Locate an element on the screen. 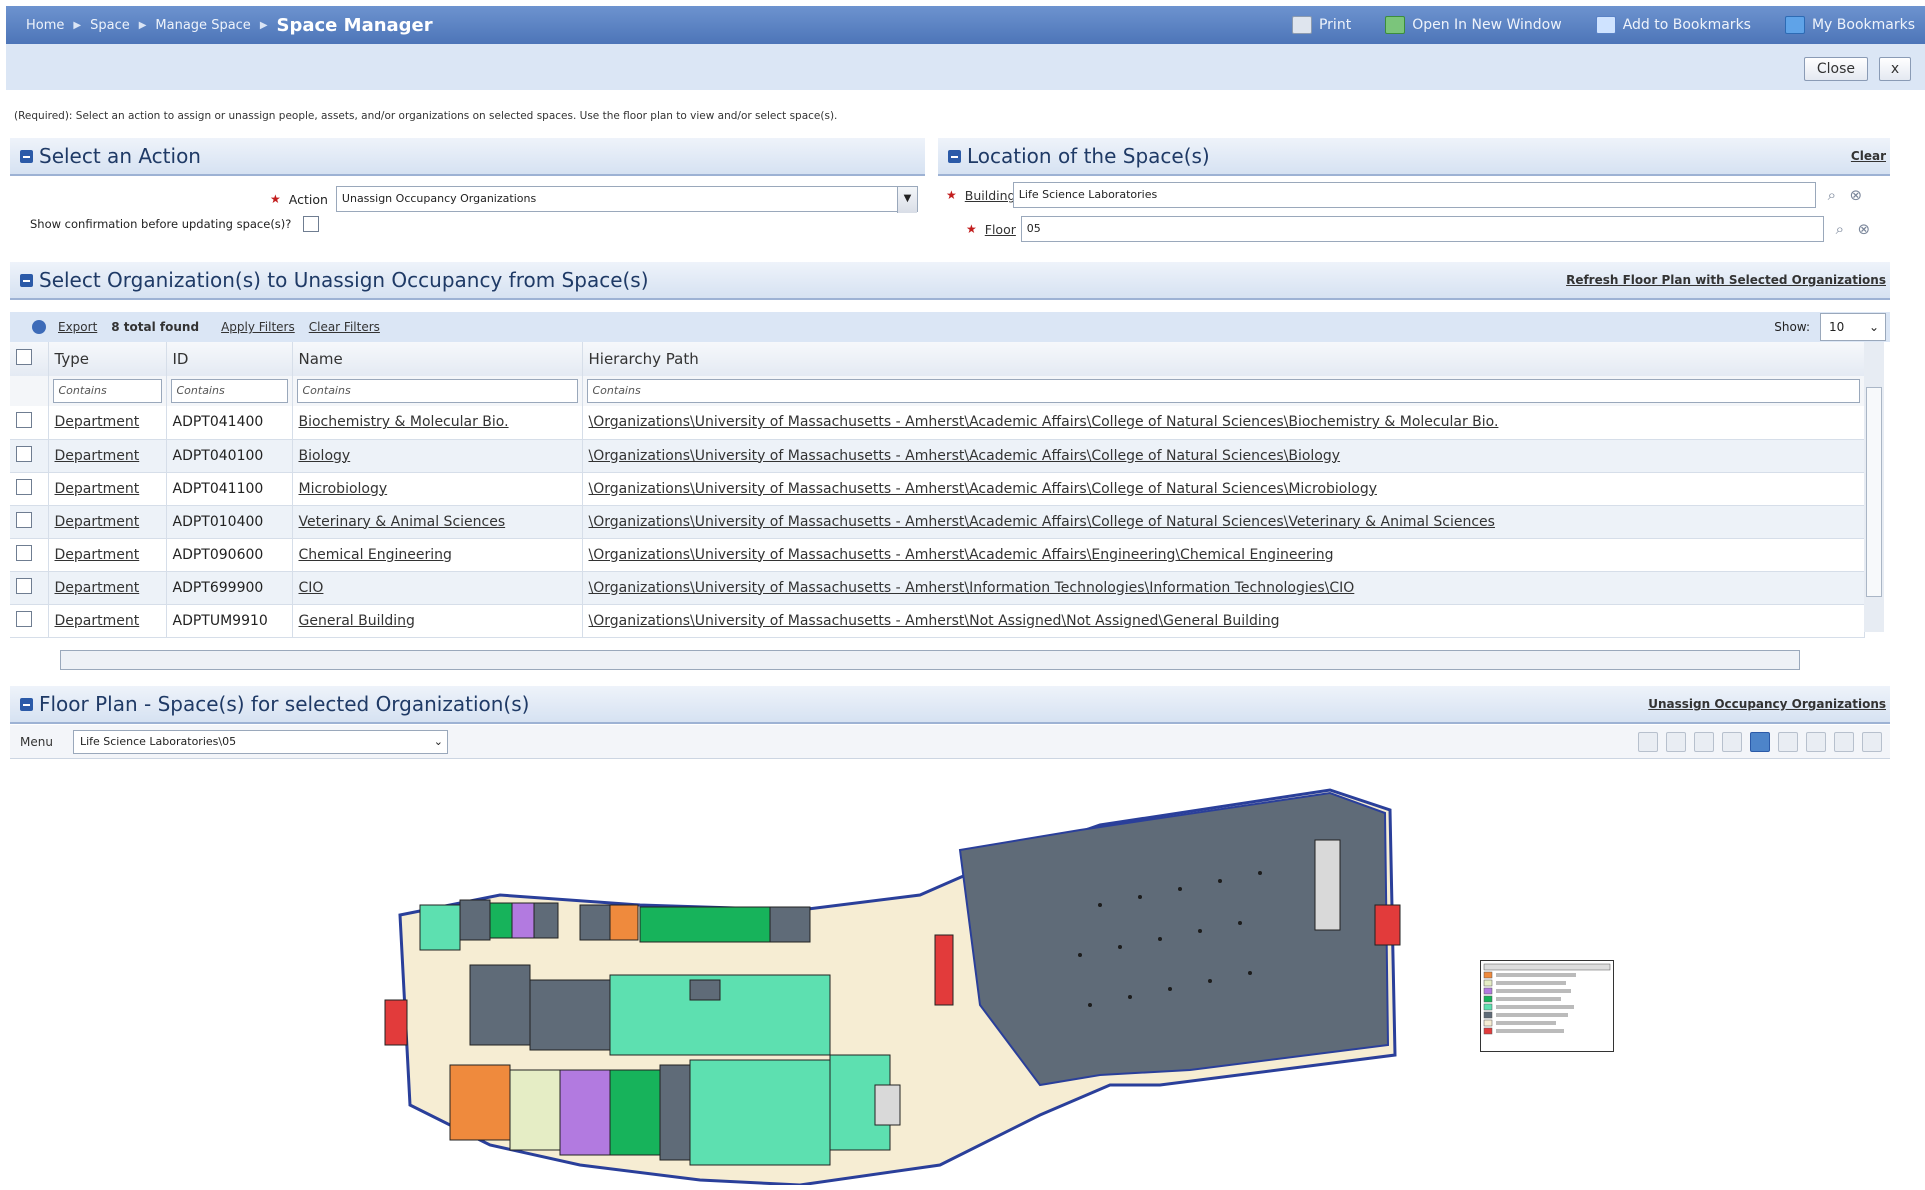 The image size is (1925, 1190). clear-filters-link: Clear Filters is located at coordinates (344, 327).